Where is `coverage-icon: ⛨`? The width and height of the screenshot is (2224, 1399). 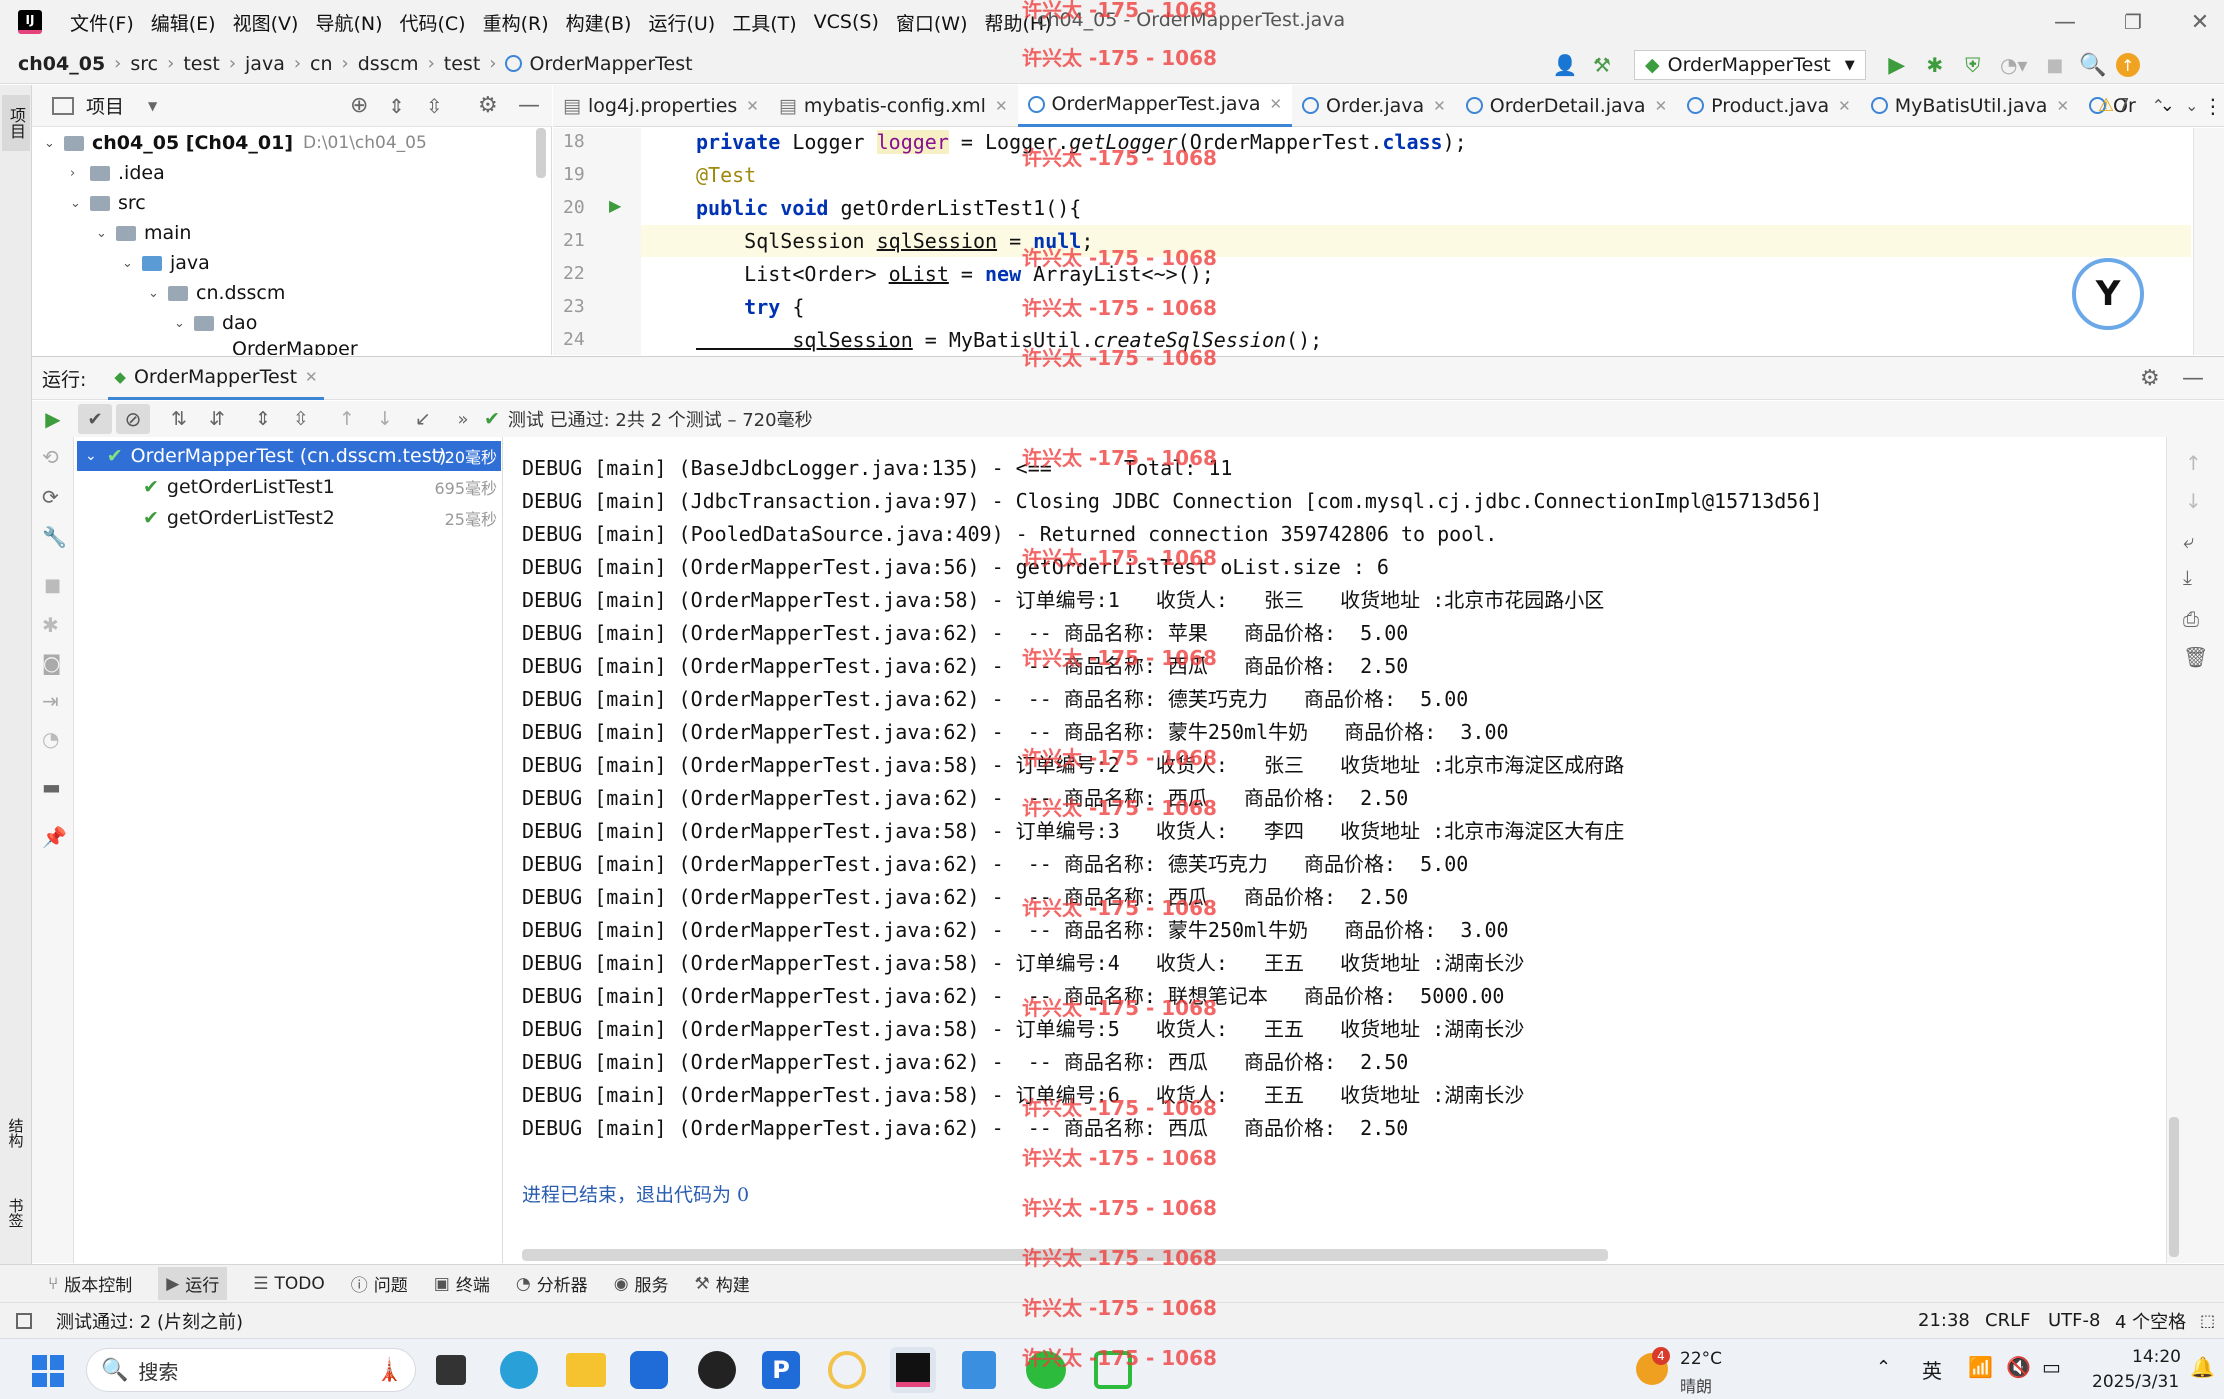 coverage-icon: ⛨ is located at coordinates (1973, 65).